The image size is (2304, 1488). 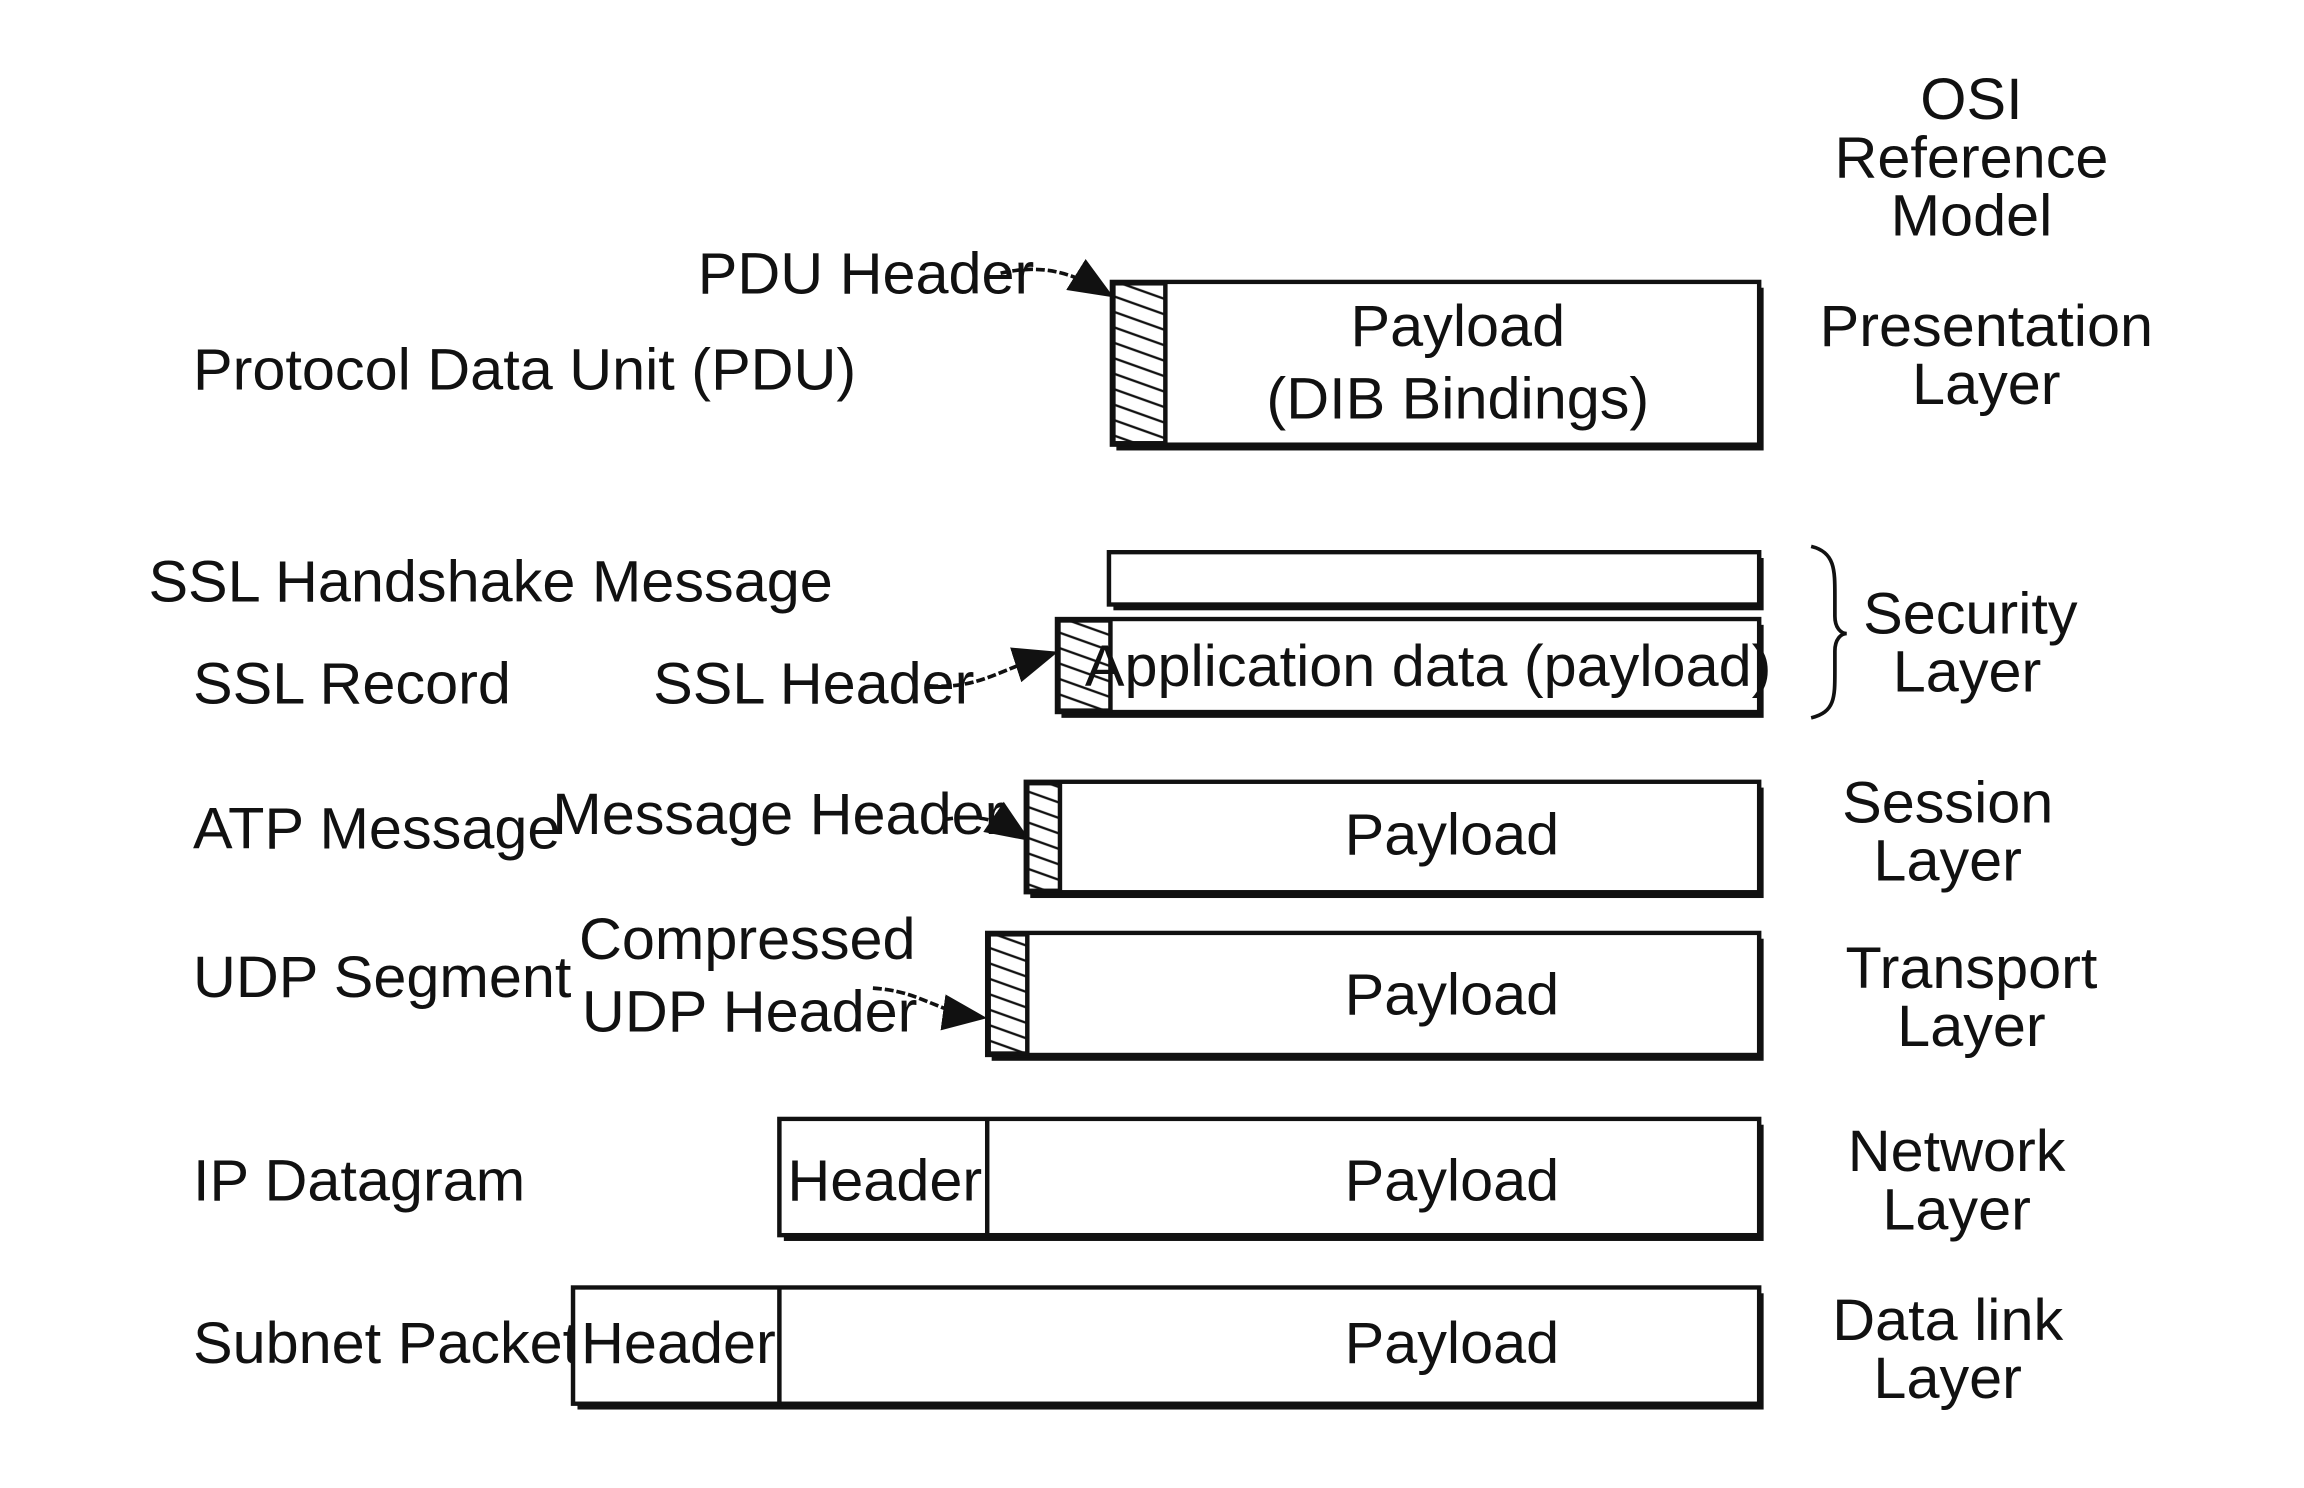 I want to click on udp-header-block, so click(x=1008, y=994).